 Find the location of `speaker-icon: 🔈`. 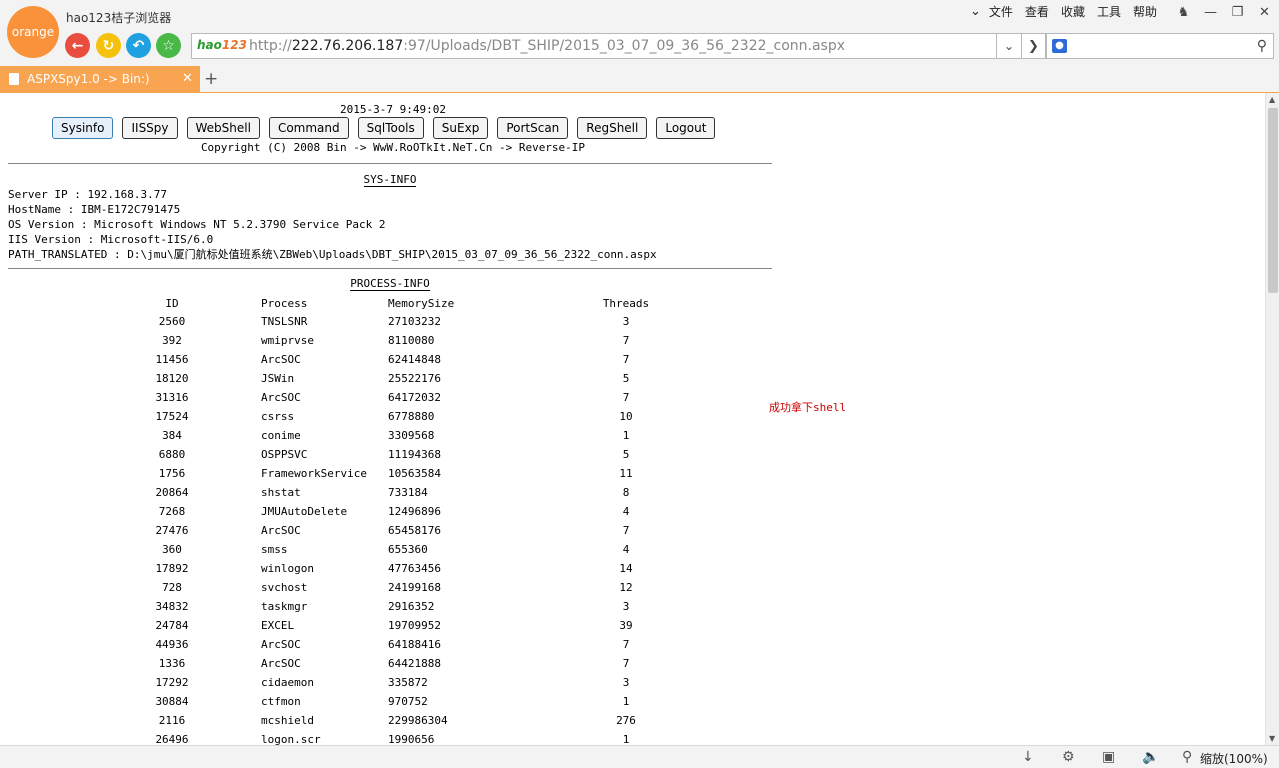

speaker-icon: 🔈 is located at coordinates (1150, 757).